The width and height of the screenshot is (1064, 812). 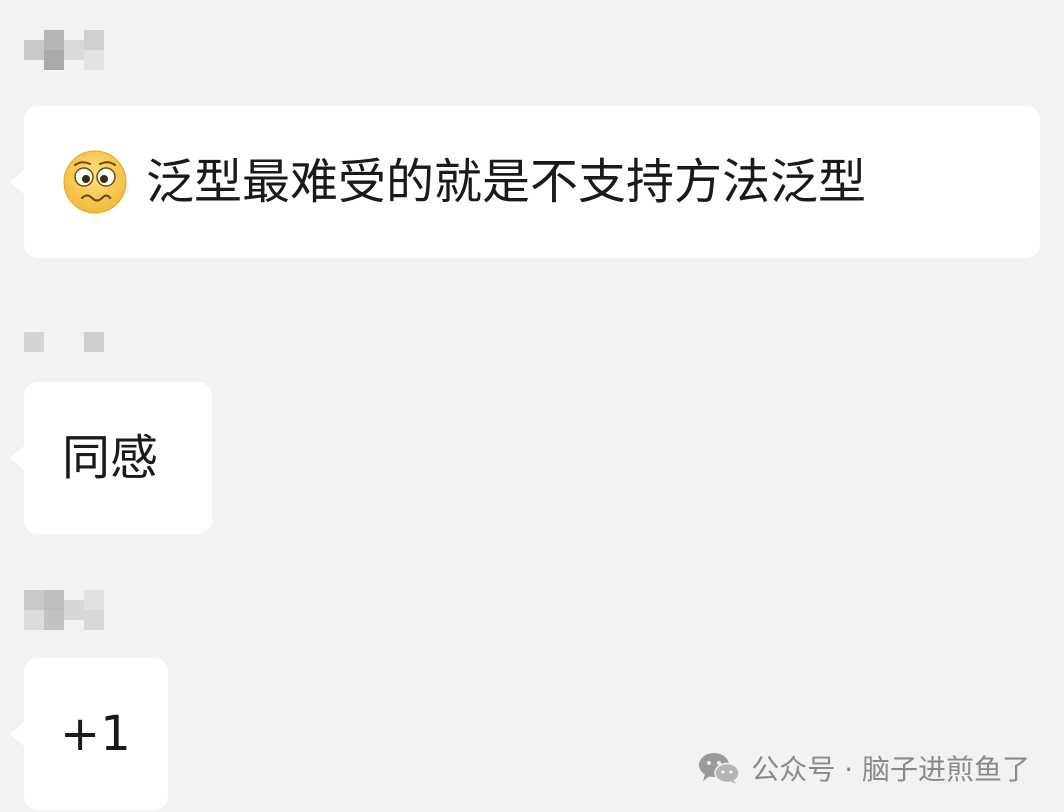 I want to click on watermark-text: 公众号 · 脑子进煎鱼了, so click(x=890, y=769).